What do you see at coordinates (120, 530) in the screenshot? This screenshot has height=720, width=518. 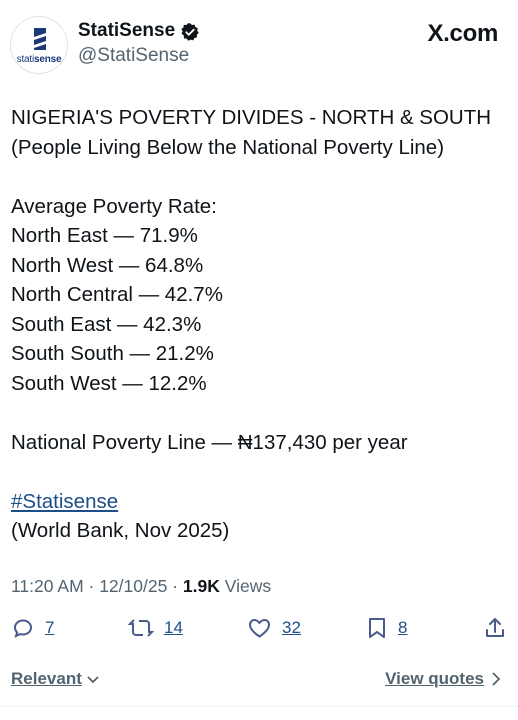 I see `source-text: (World Bank, Nov 2025)` at bounding box center [120, 530].